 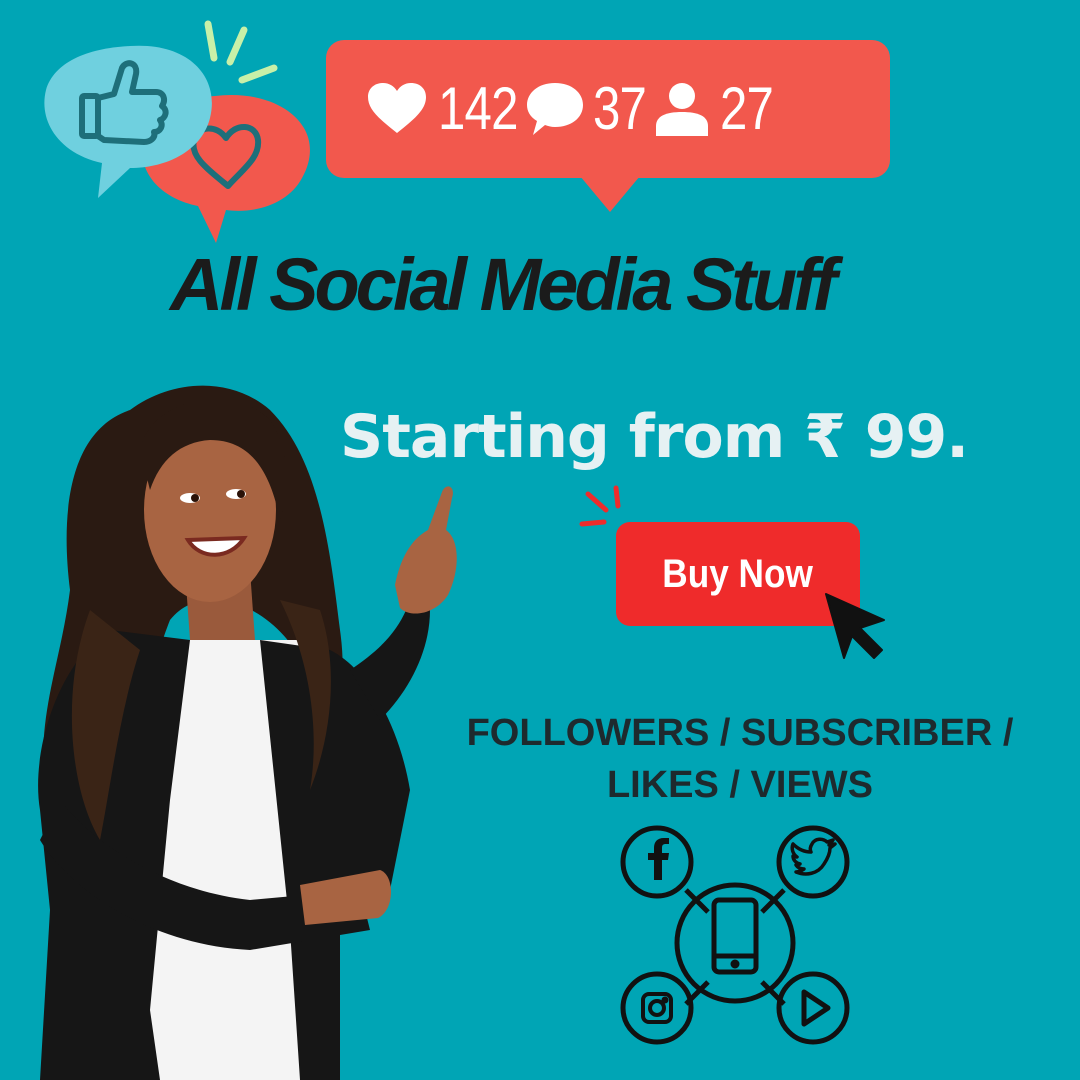 I want to click on services-line-2: LIKES / VIEWS, so click(x=740, y=785).